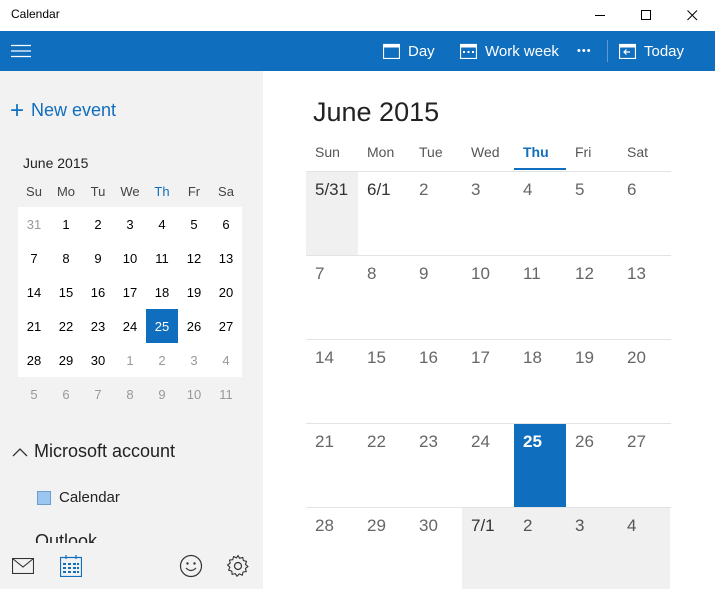 Image resolution: width=715 pixels, height=597 pixels. What do you see at coordinates (436, 465) in the screenshot?
I see `day-cell: 23` at bounding box center [436, 465].